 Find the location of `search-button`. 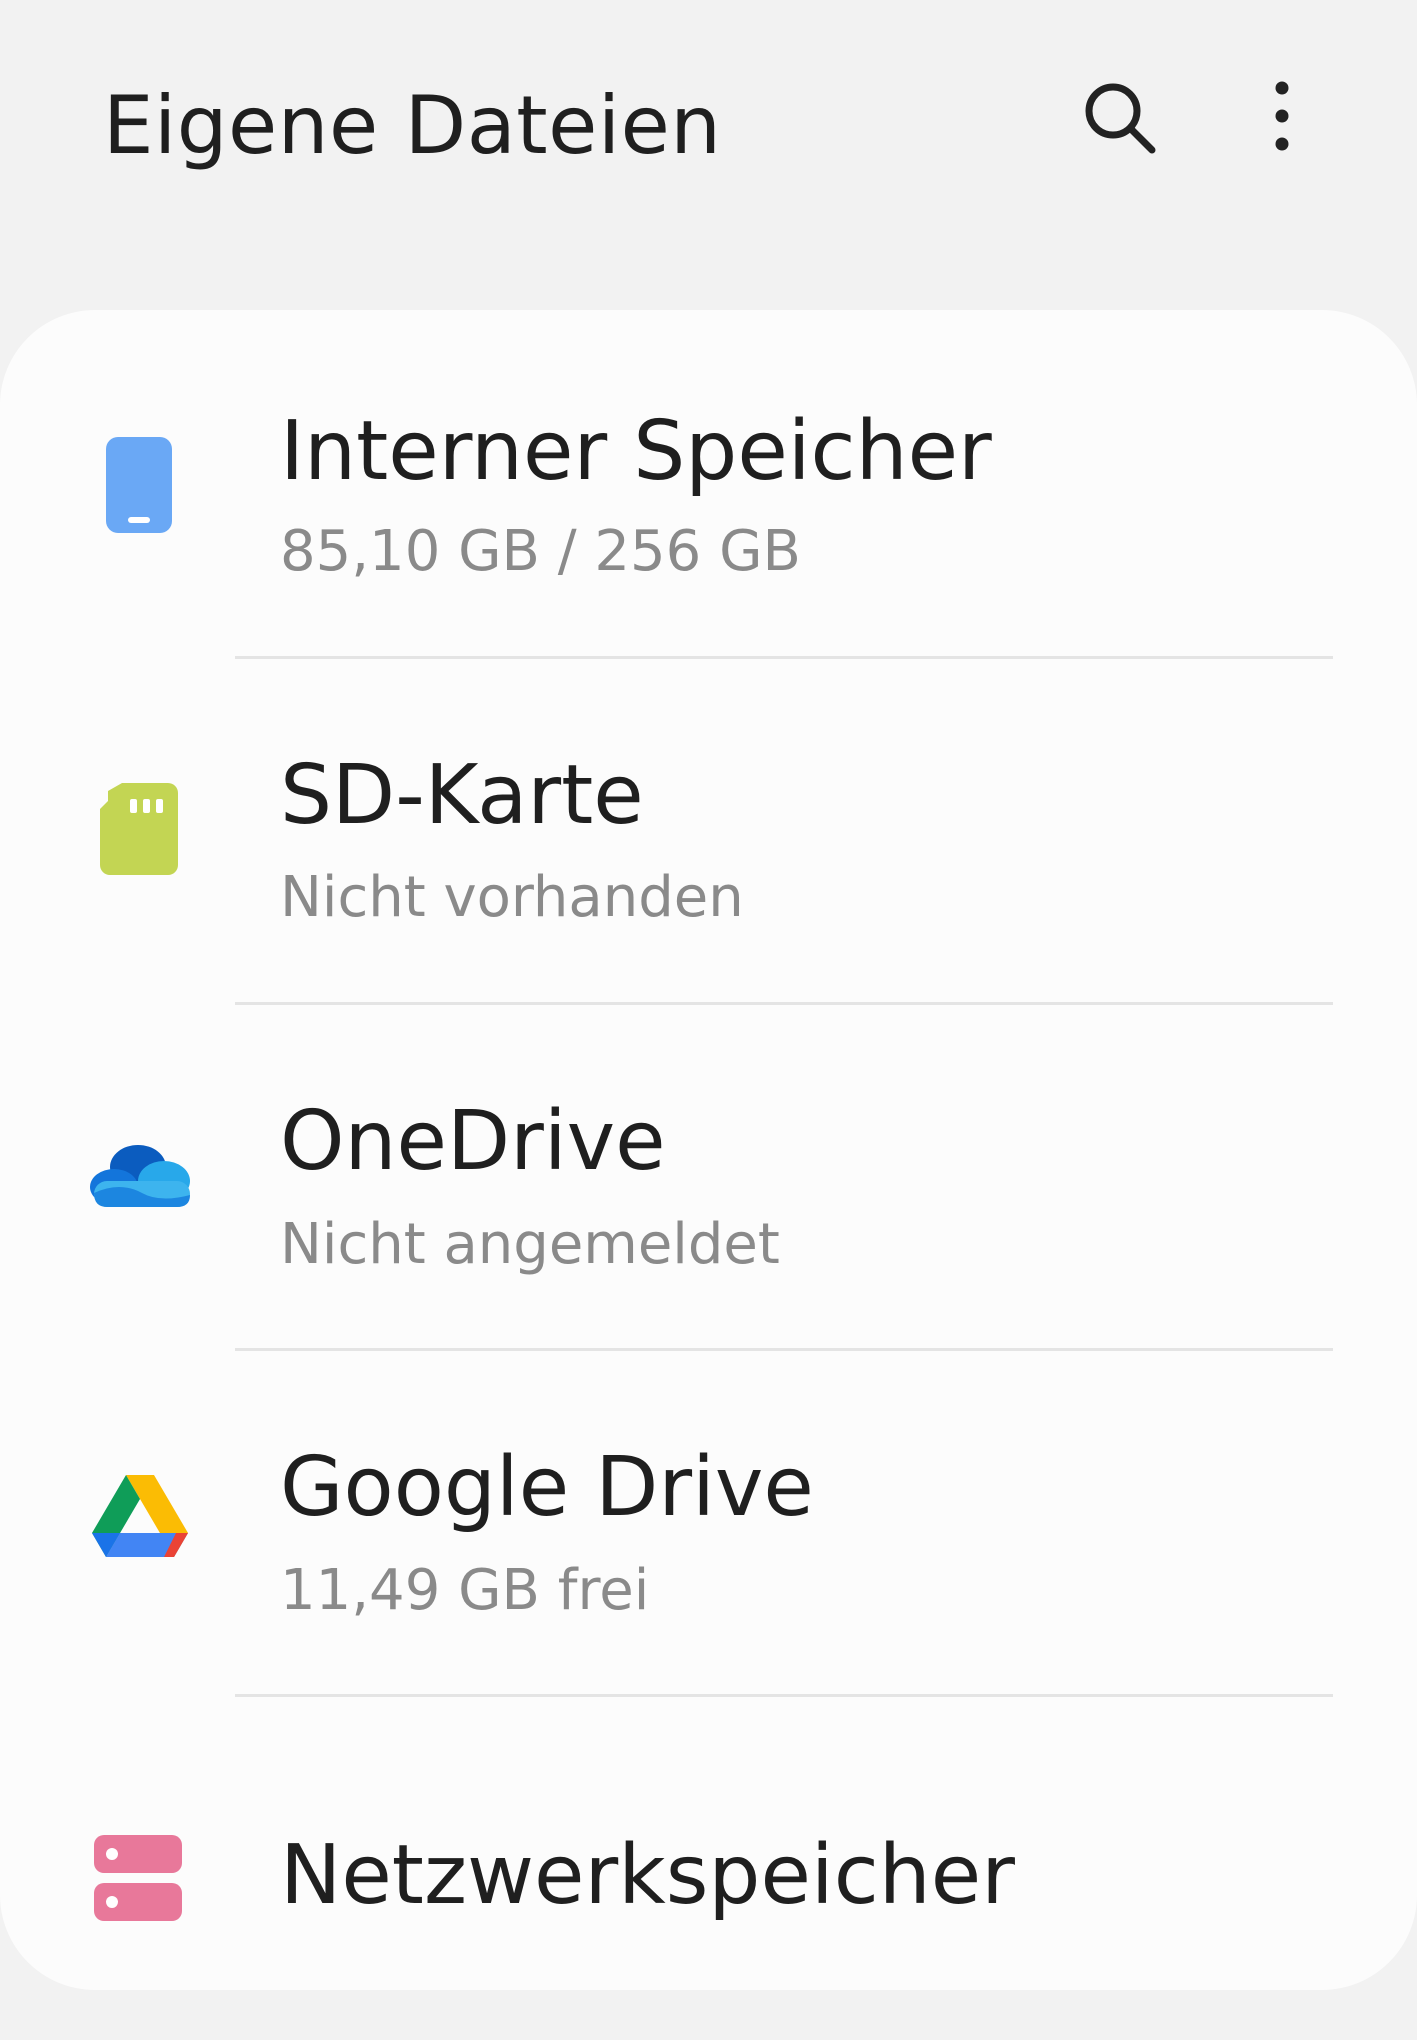

search-button is located at coordinates (1120, 118).